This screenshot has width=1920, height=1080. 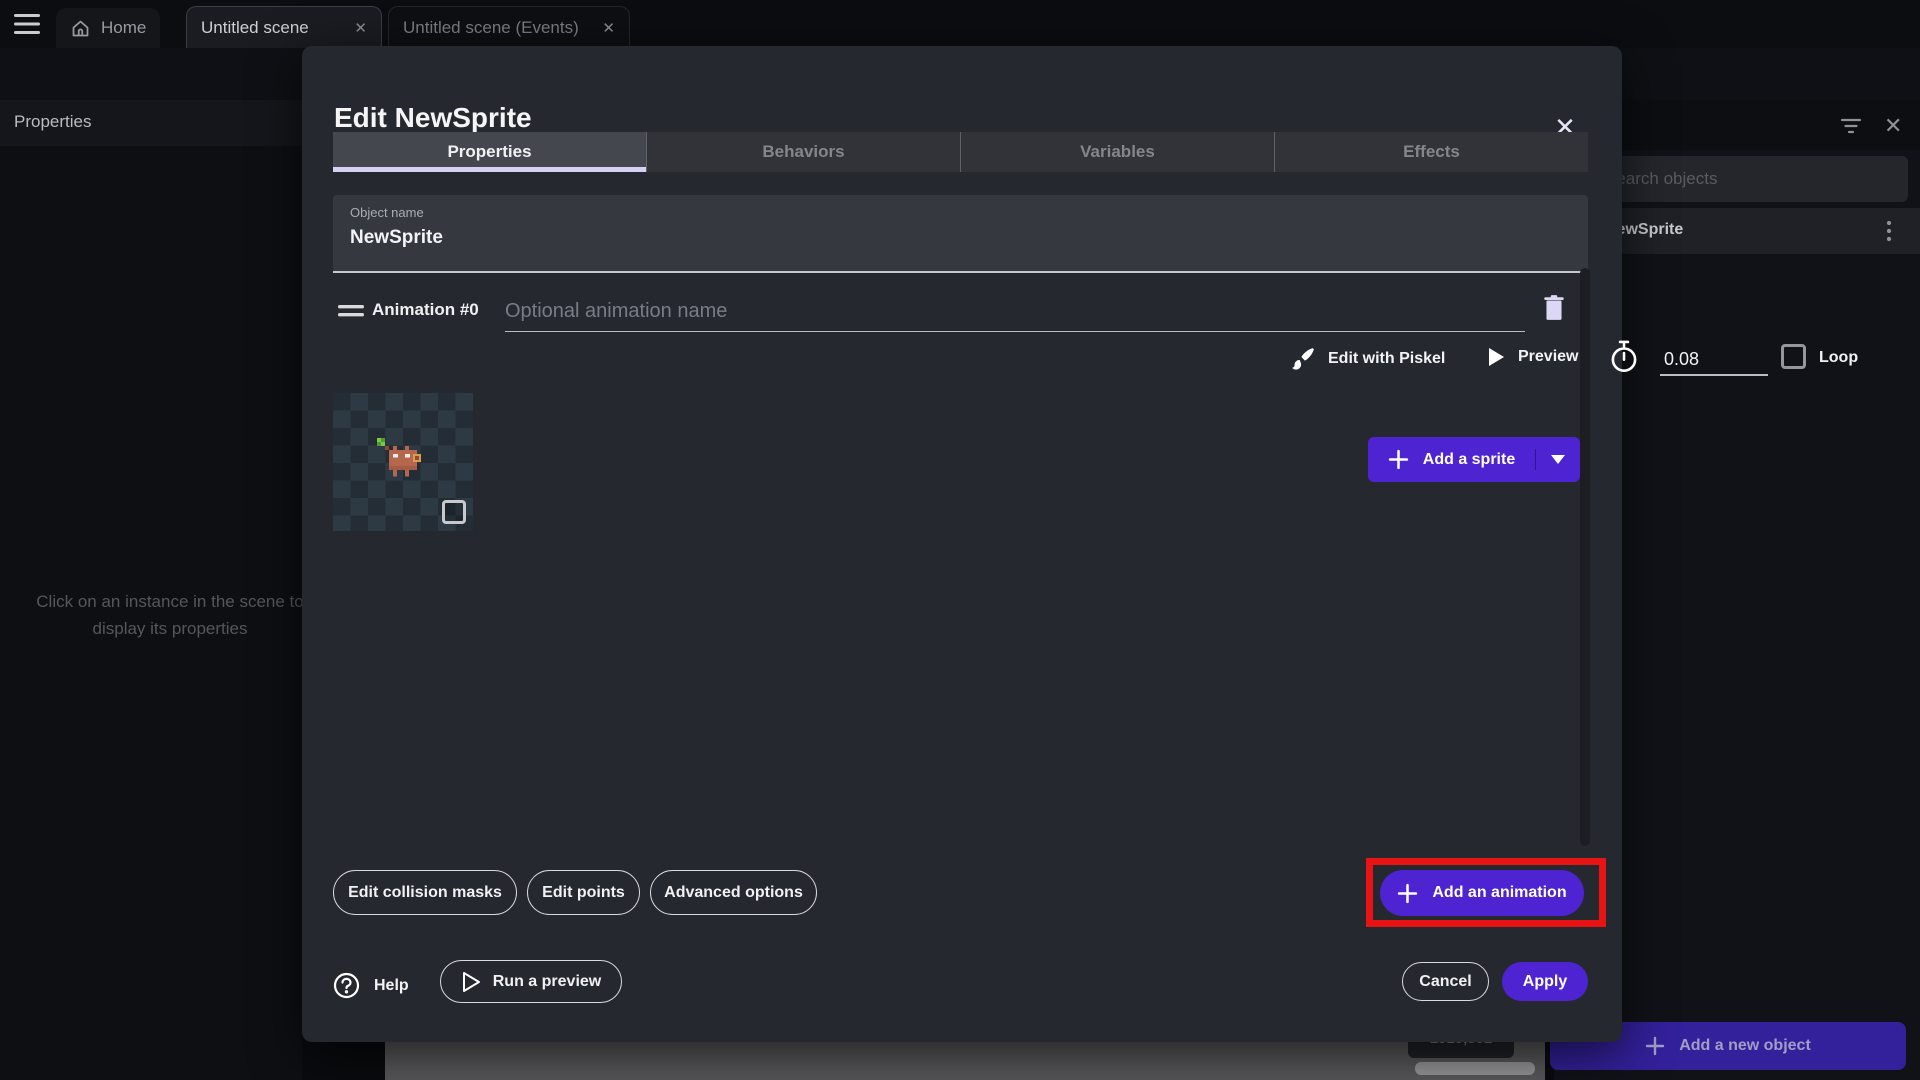 What do you see at coordinates (471, 982) in the screenshot?
I see `play-outline-icon` at bounding box center [471, 982].